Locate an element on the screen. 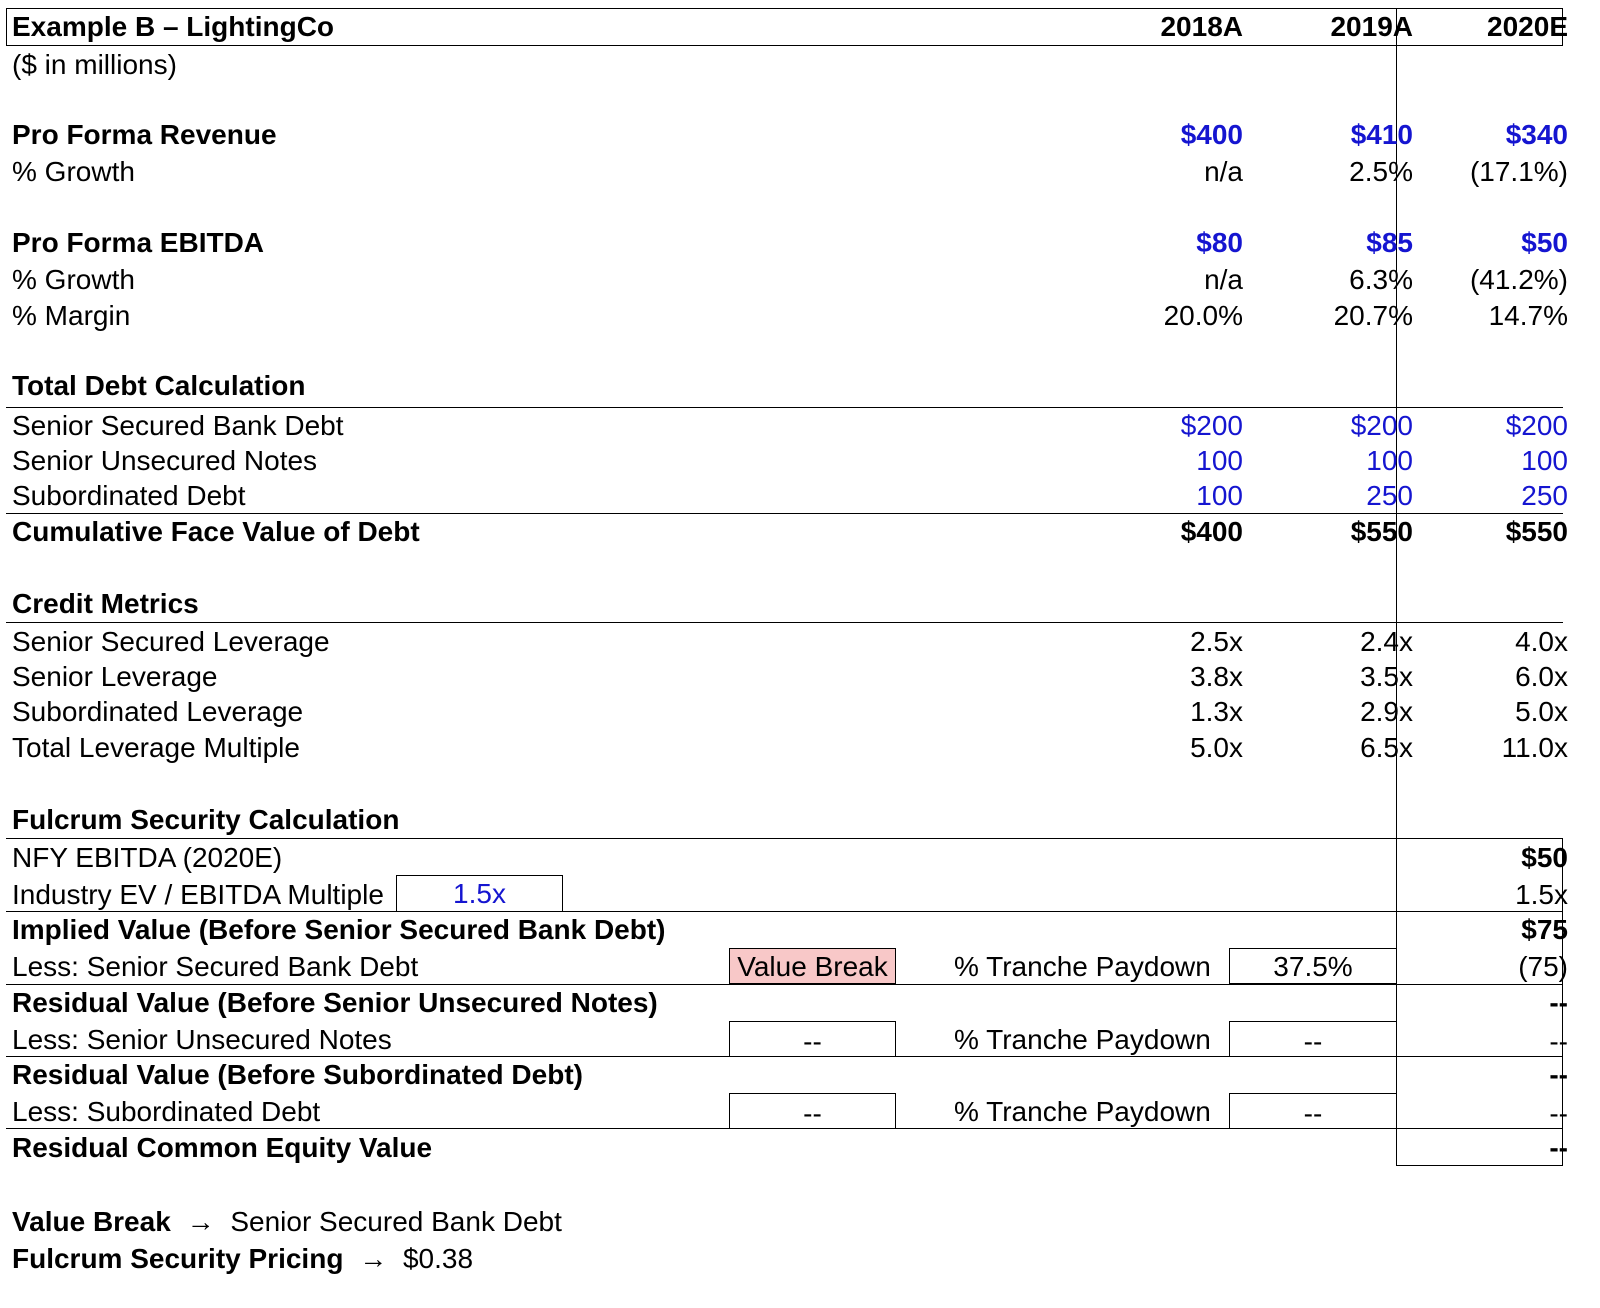 The width and height of the screenshot is (1600, 1308). summary-pricing-value: $0.38 is located at coordinates (438, 1258).